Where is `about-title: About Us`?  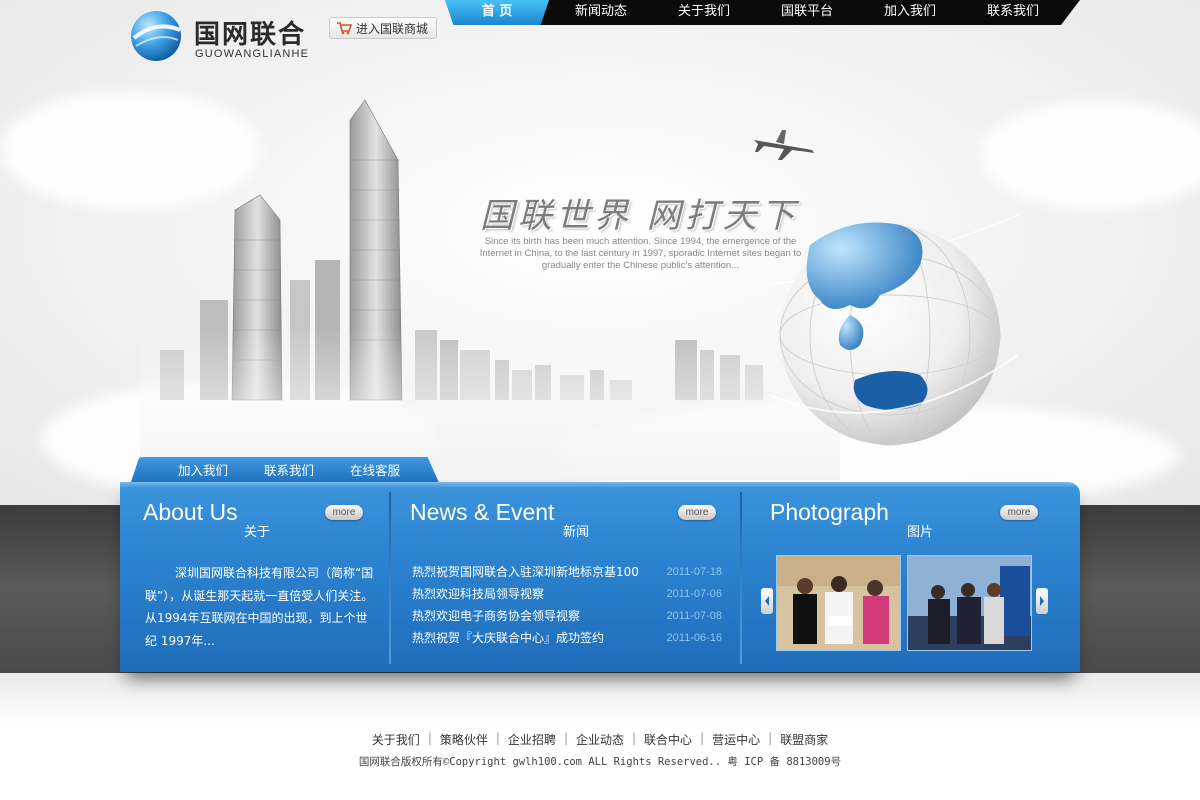
about-title: About Us is located at coordinates (190, 512).